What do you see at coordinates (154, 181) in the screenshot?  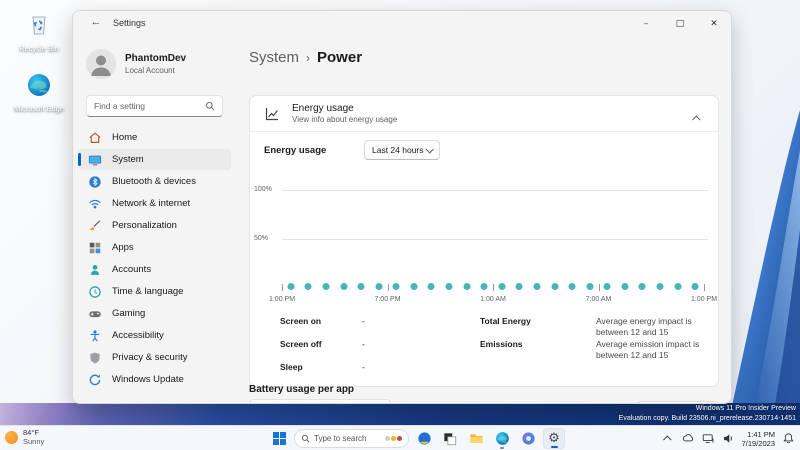 I see `sidebar-item-bluetooth-devices: Bluetooth & devices` at bounding box center [154, 181].